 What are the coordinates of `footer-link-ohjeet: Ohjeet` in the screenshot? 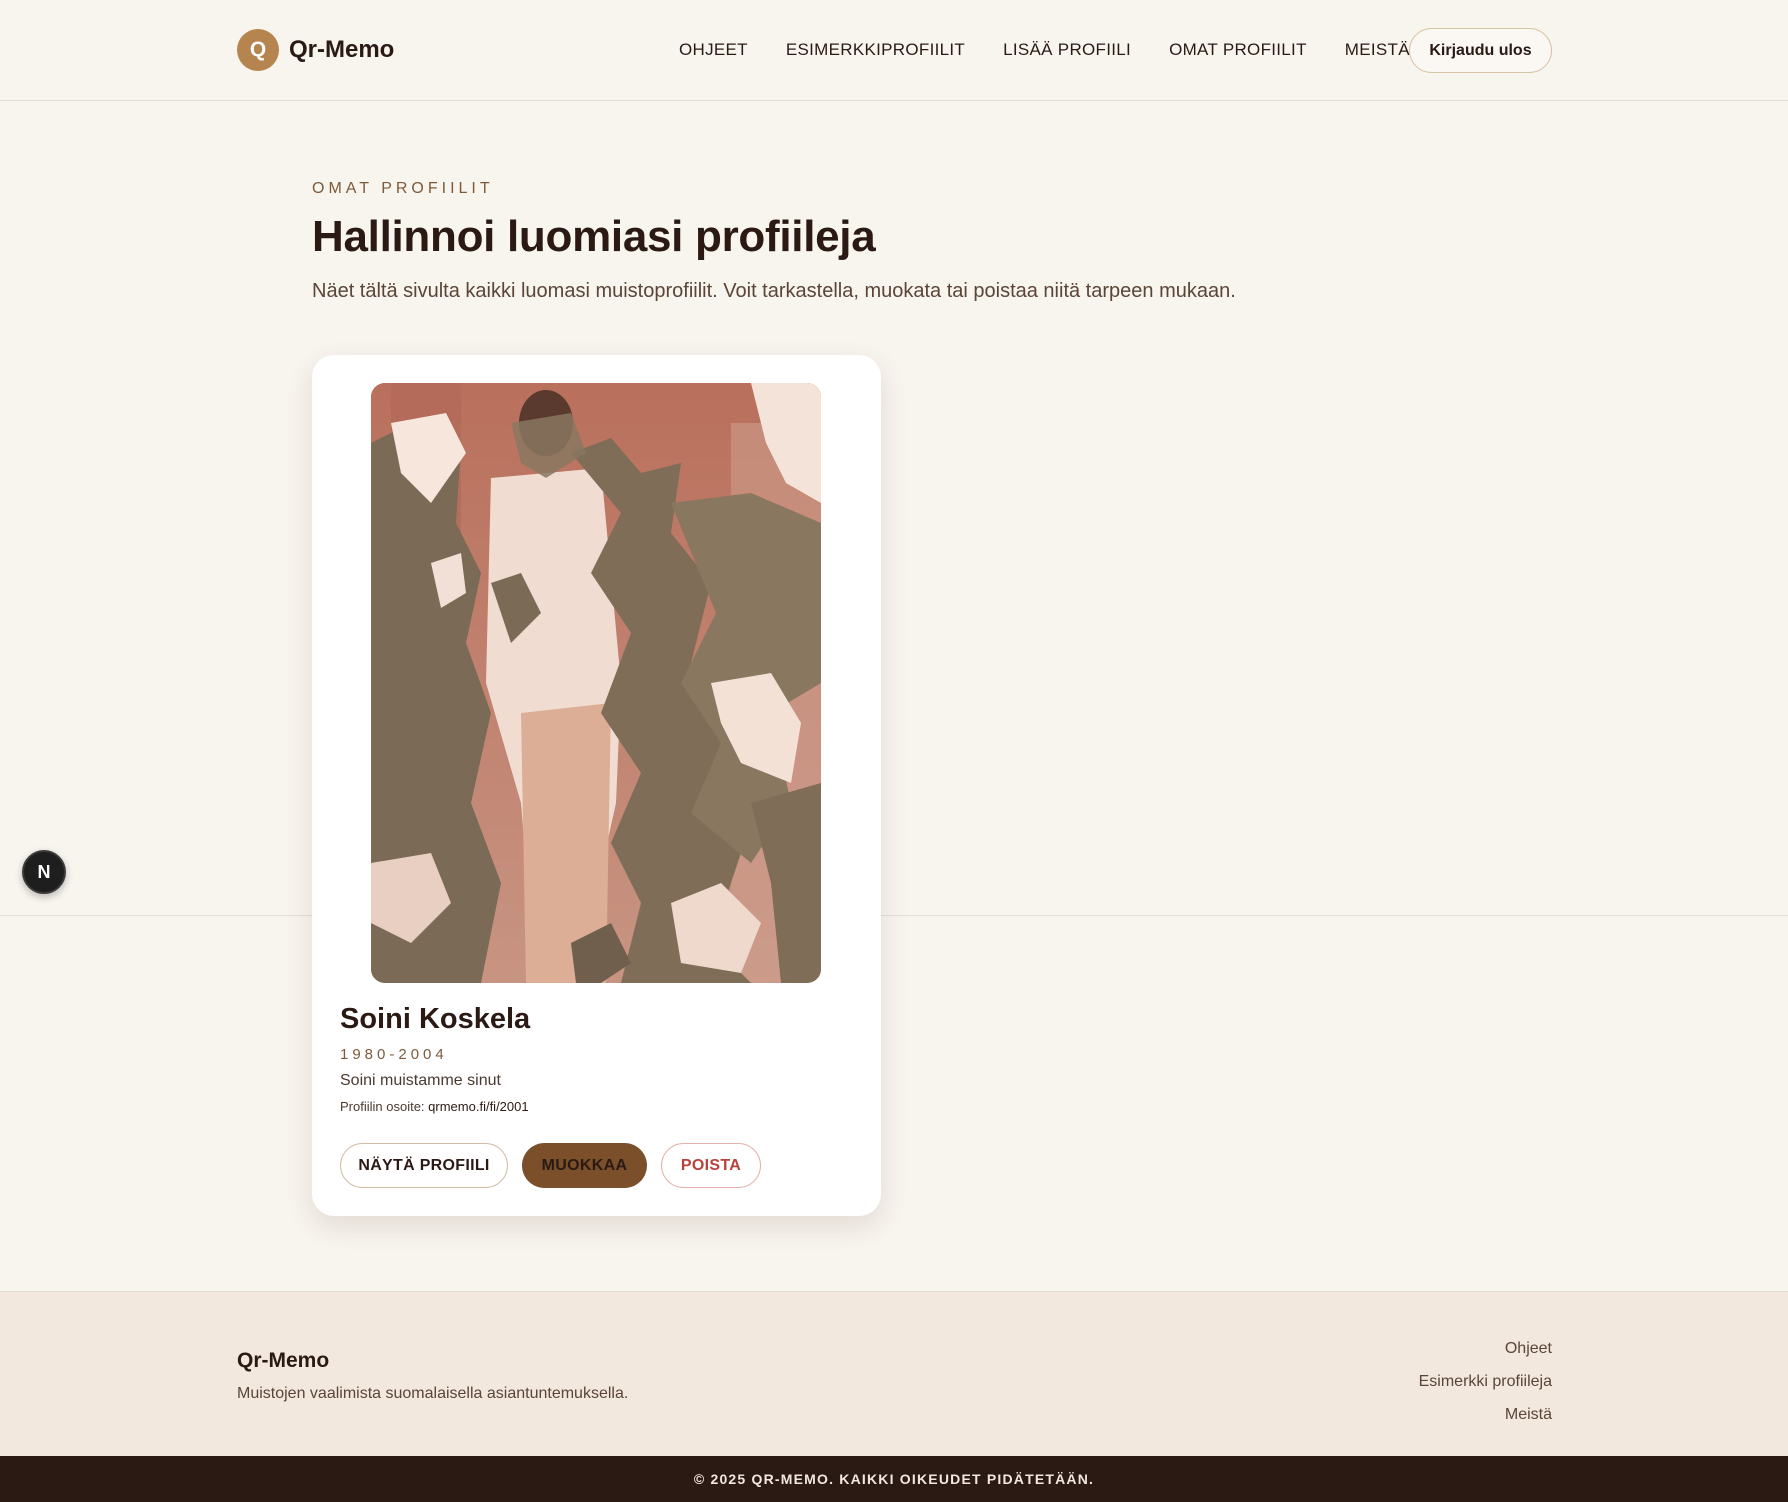 It's located at (1485, 1348).